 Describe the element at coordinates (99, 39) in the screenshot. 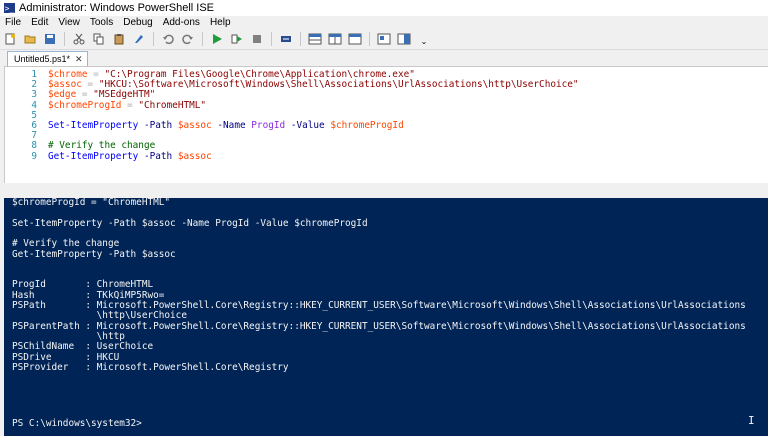

I see `copy-icon` at that location.